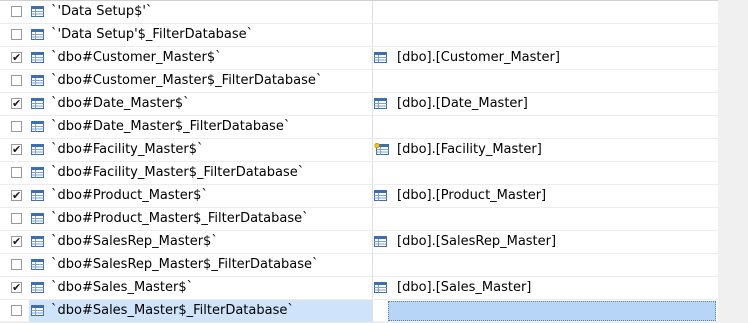 This screenshot has height=323, width=748. What do you see at coordinates (180, 218) in the screenshot?
I see `source-table-name: `dbo#Product_Master$_FilterDatabase`` at bounding box center [180, 218].